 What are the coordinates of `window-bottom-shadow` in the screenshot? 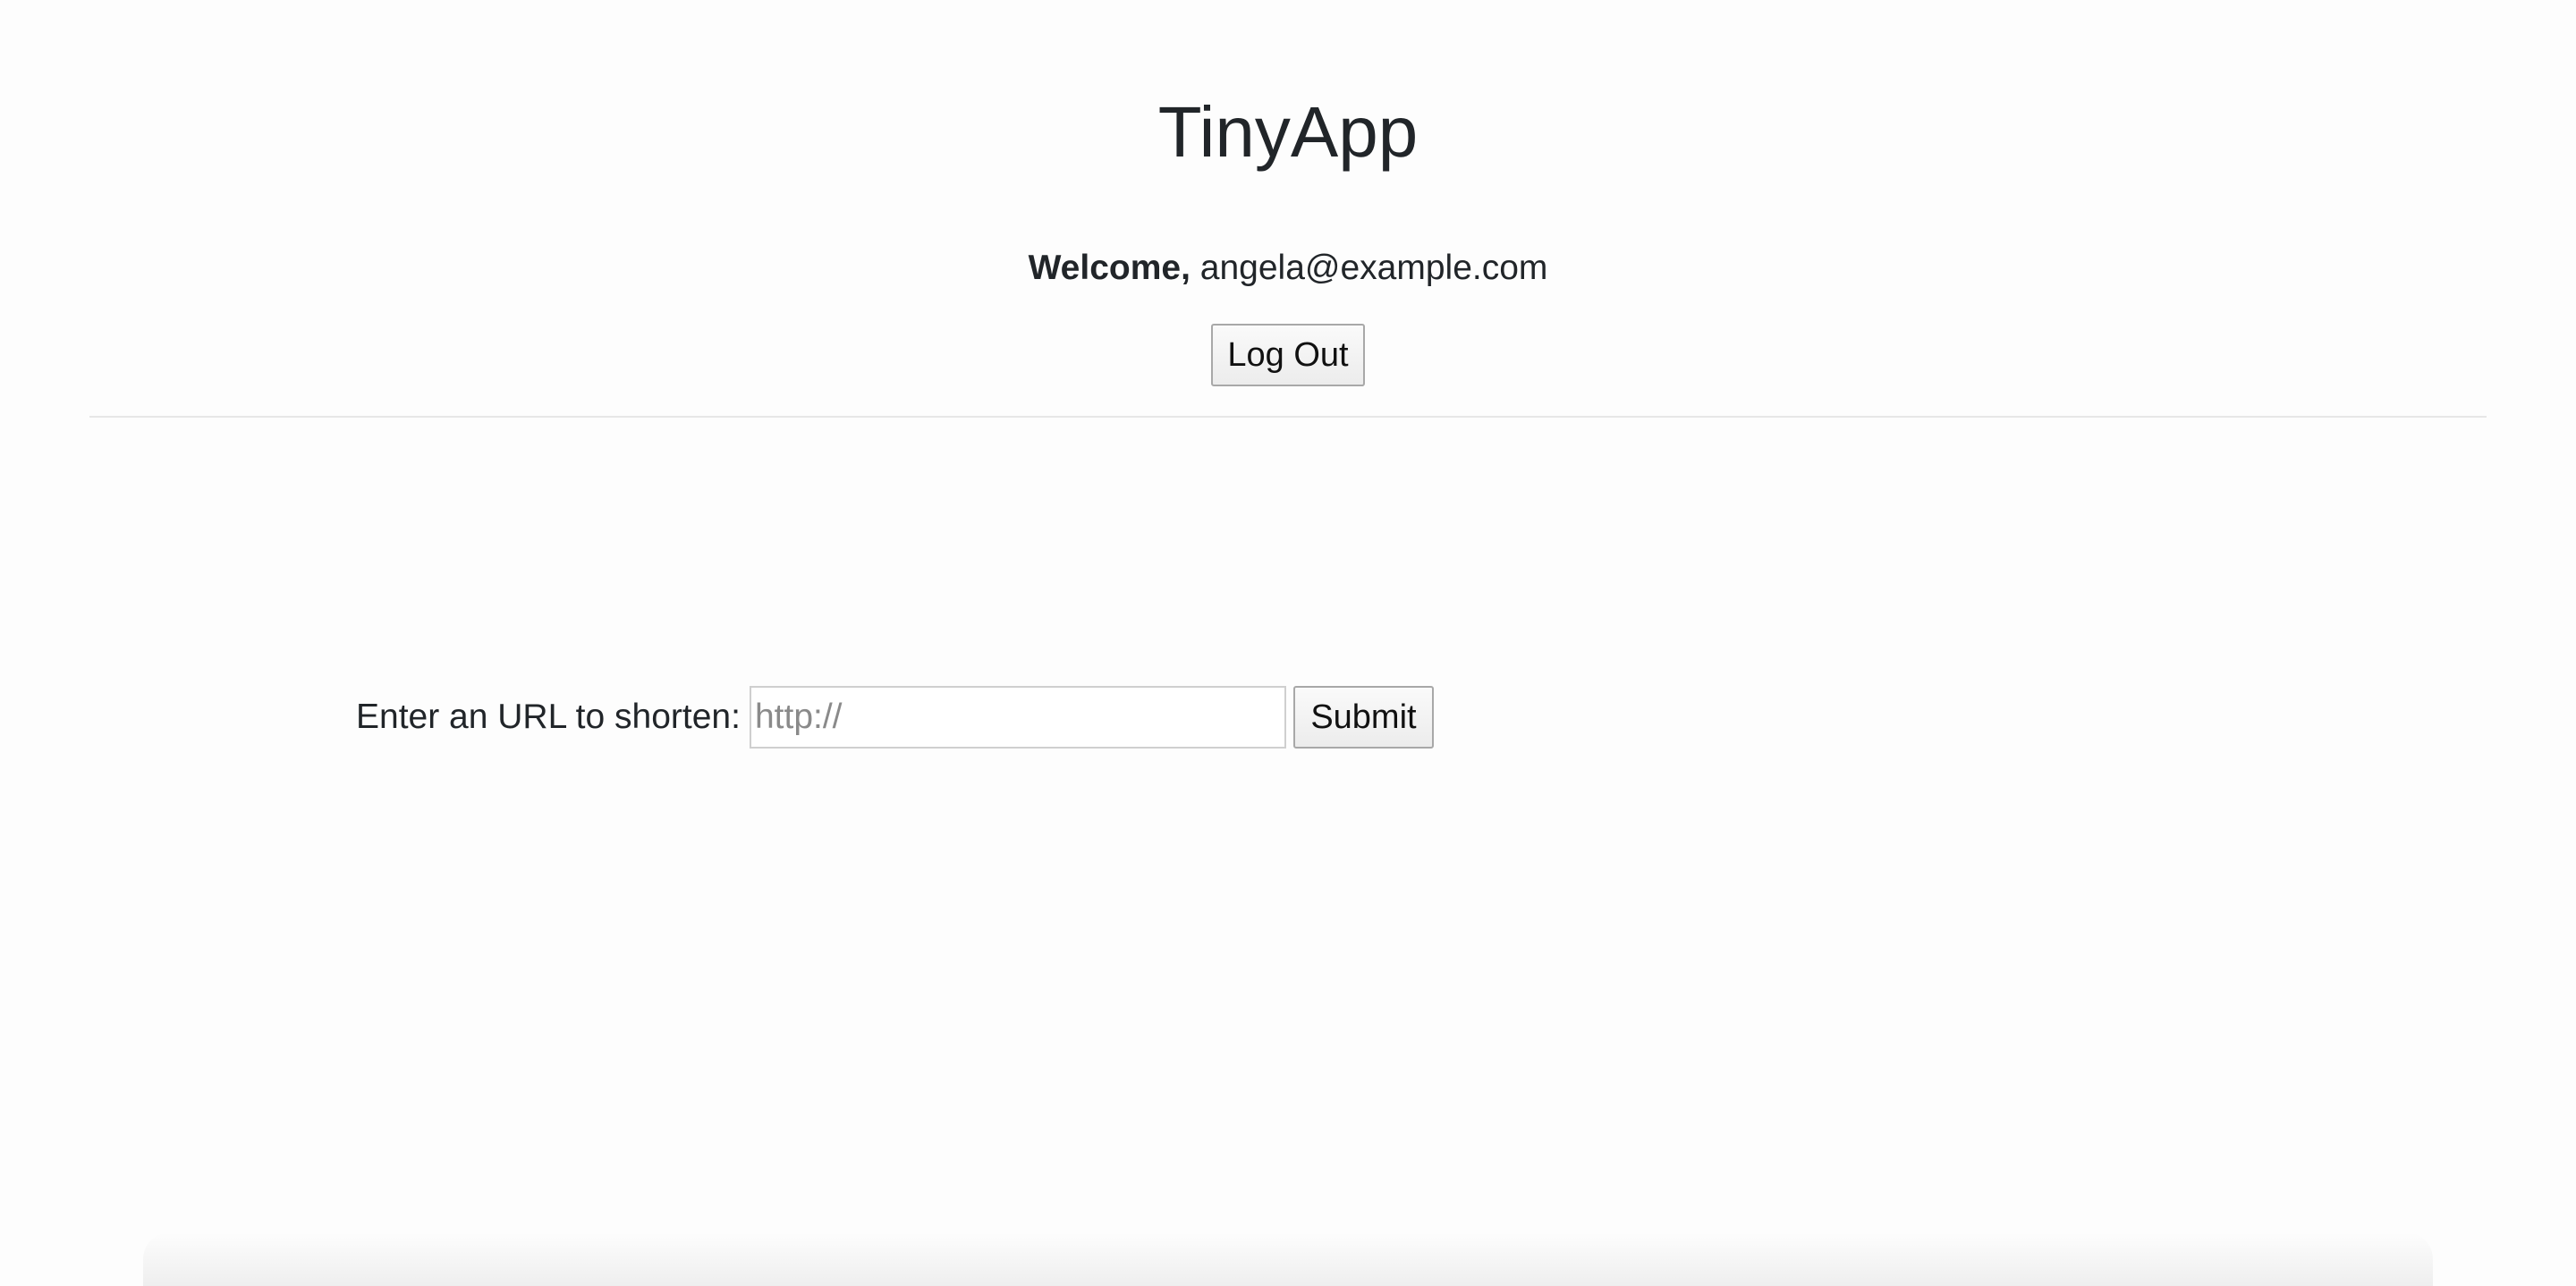 It's located at (1288, 1259).